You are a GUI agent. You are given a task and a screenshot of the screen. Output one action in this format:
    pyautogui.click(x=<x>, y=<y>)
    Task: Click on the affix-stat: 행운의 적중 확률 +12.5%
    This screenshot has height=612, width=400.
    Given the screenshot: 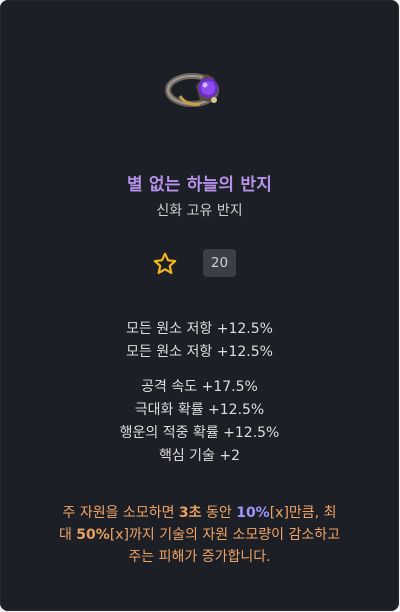 What is the action you would take?
    pyautogui.click(x=199, y=433)
    